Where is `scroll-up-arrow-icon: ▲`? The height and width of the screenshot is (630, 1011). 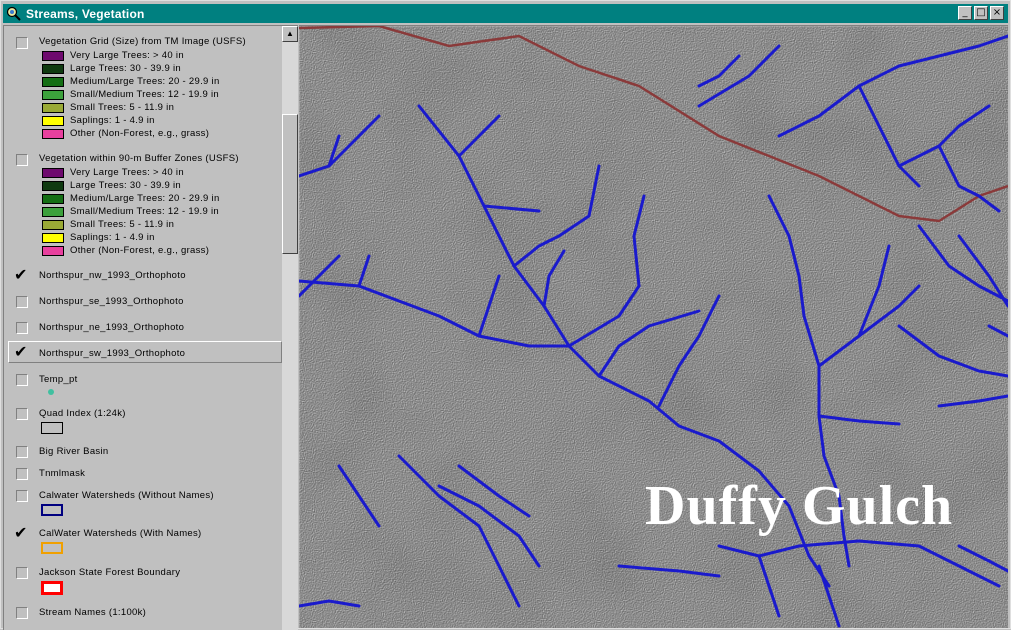
scroll-up-arrow-icon: ▲ is located at coordinates (290, 34).